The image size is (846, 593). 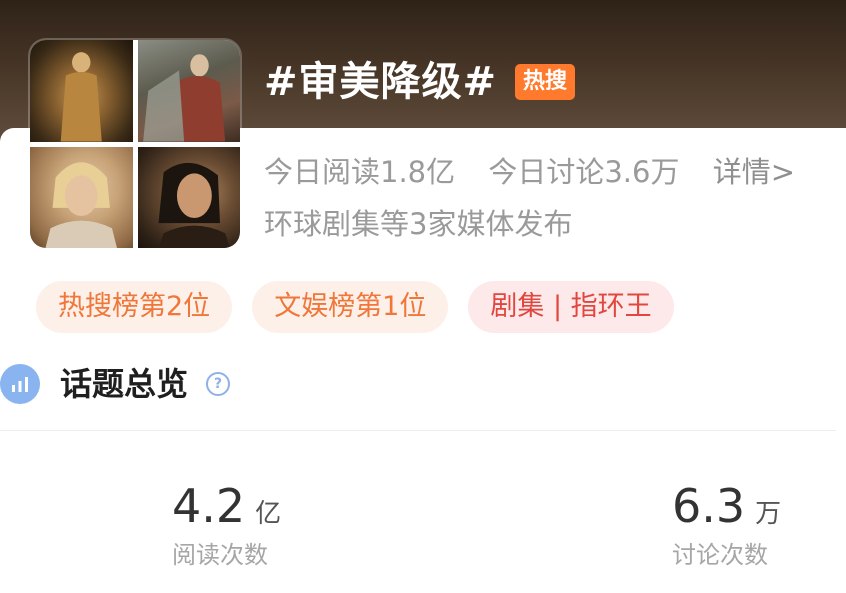 I want to click on overview-title: 话题总览, so click(x=124, y=384).